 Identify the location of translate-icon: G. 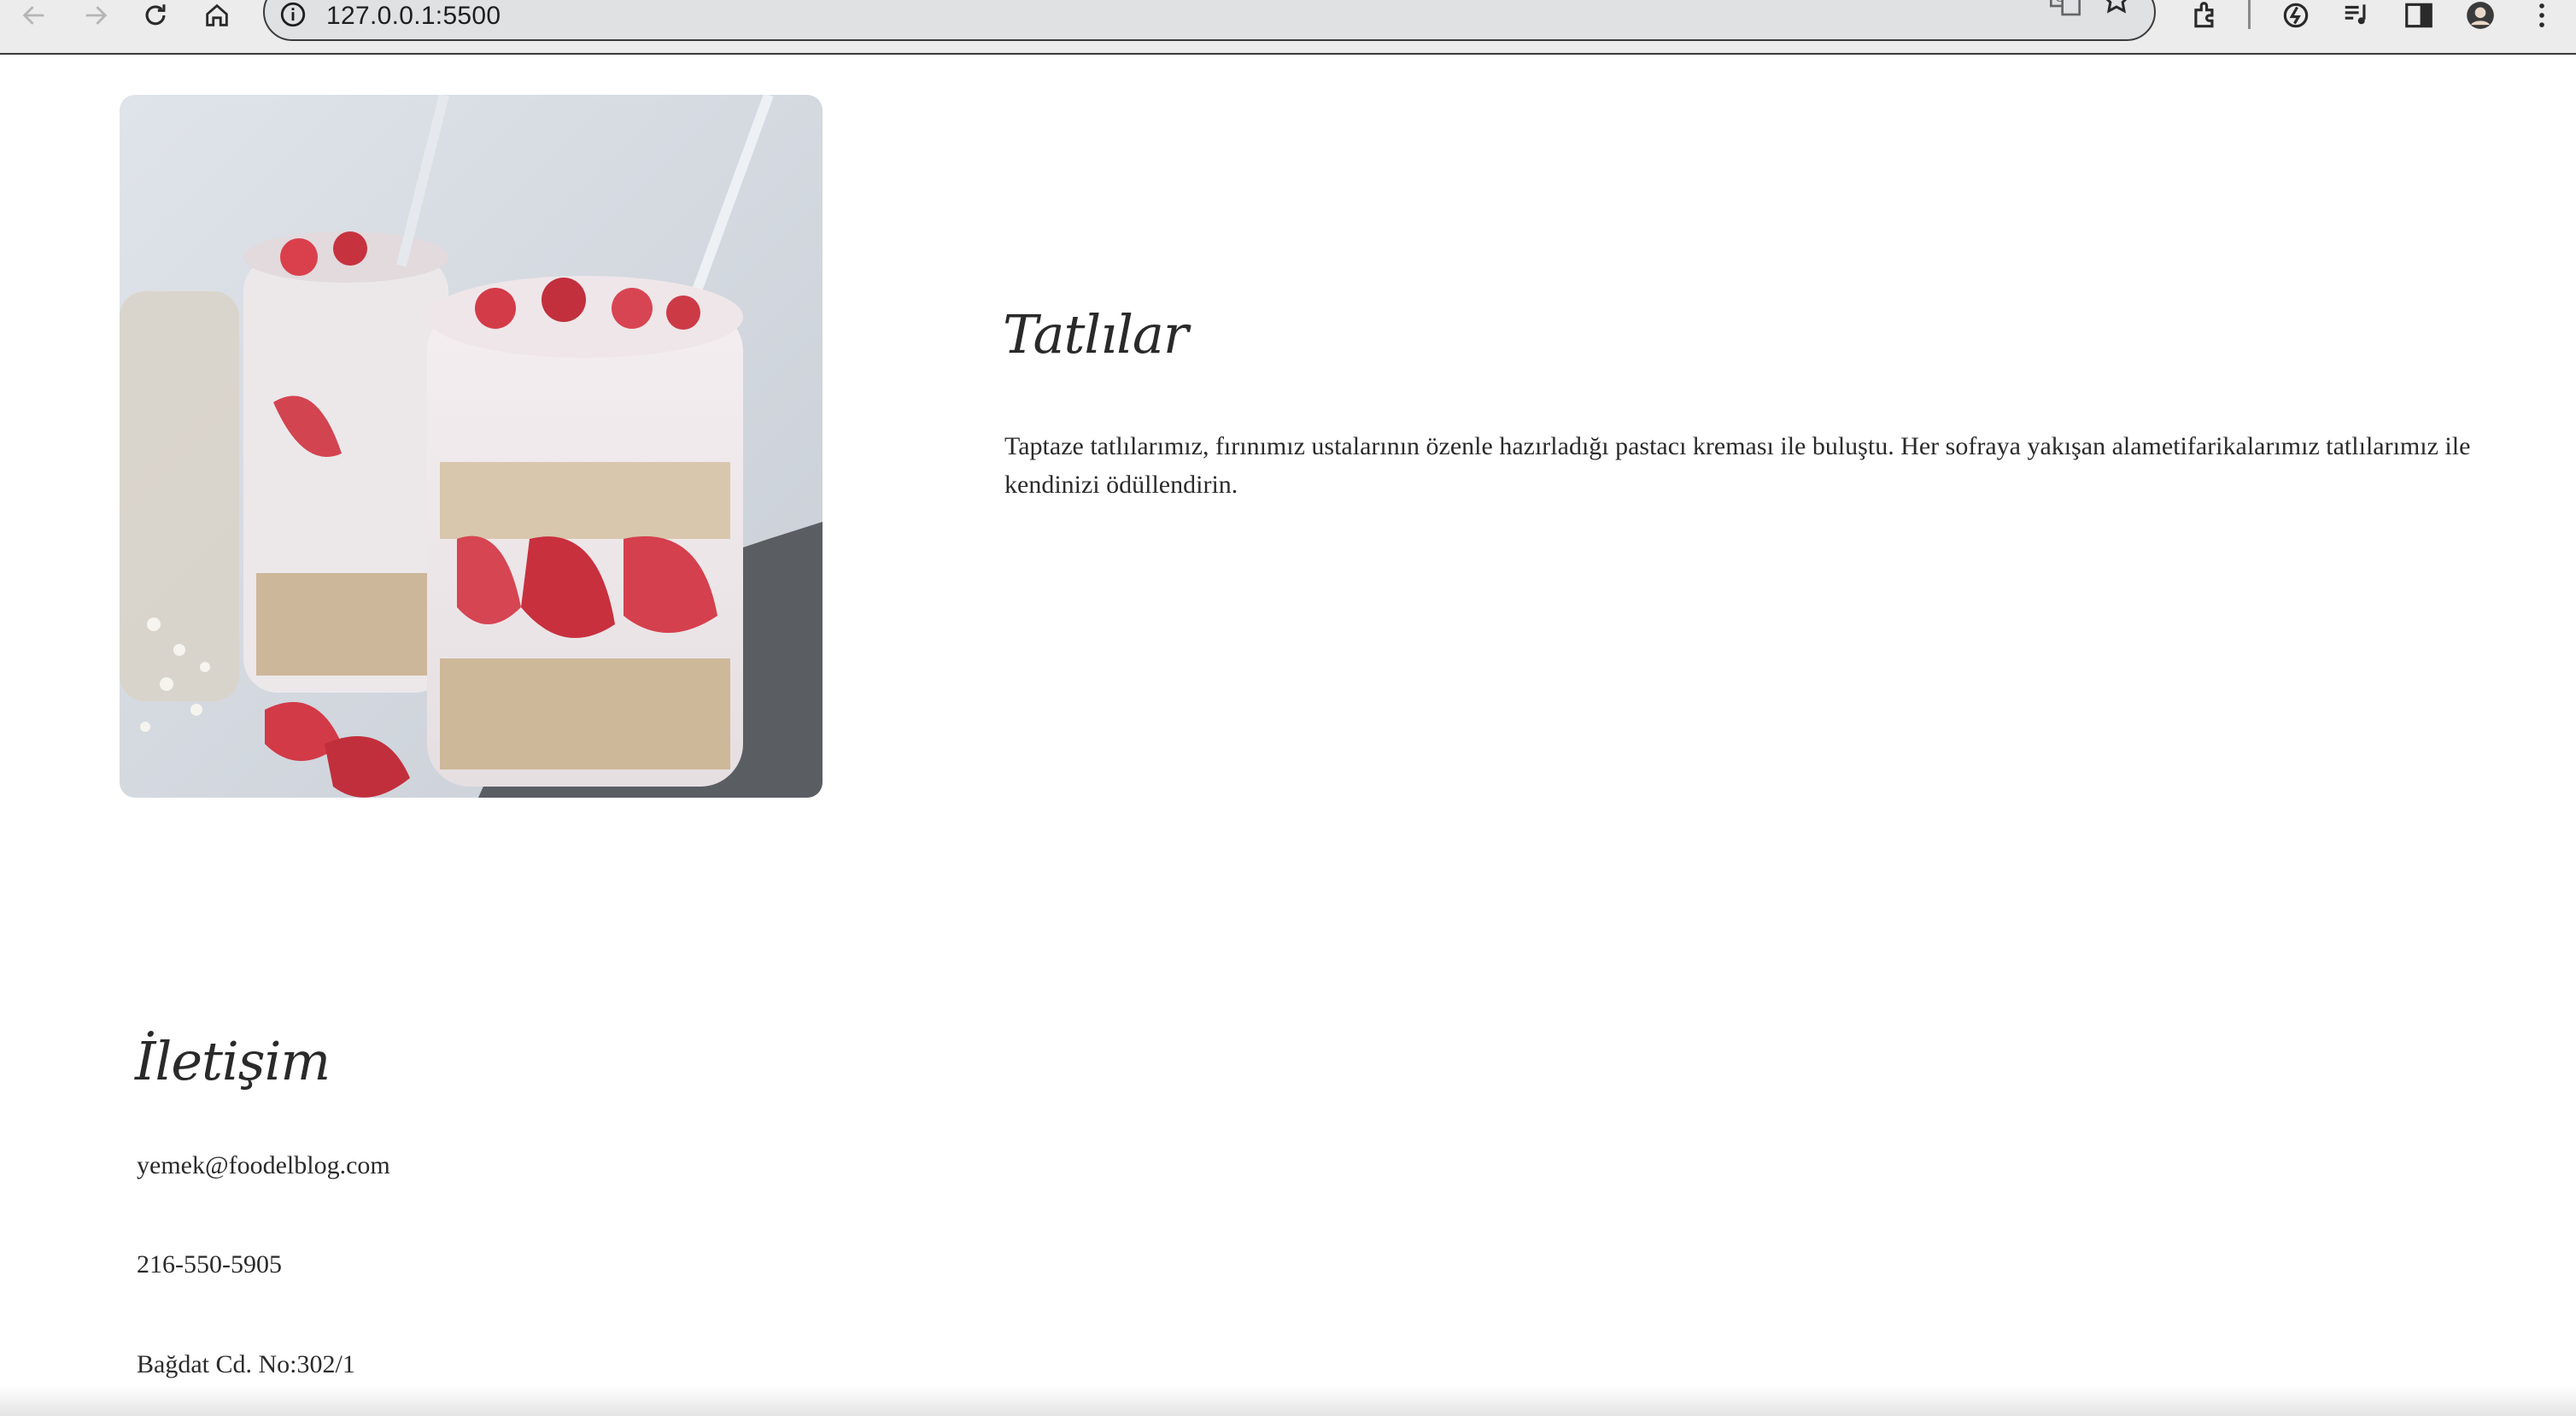
(2065, 9).